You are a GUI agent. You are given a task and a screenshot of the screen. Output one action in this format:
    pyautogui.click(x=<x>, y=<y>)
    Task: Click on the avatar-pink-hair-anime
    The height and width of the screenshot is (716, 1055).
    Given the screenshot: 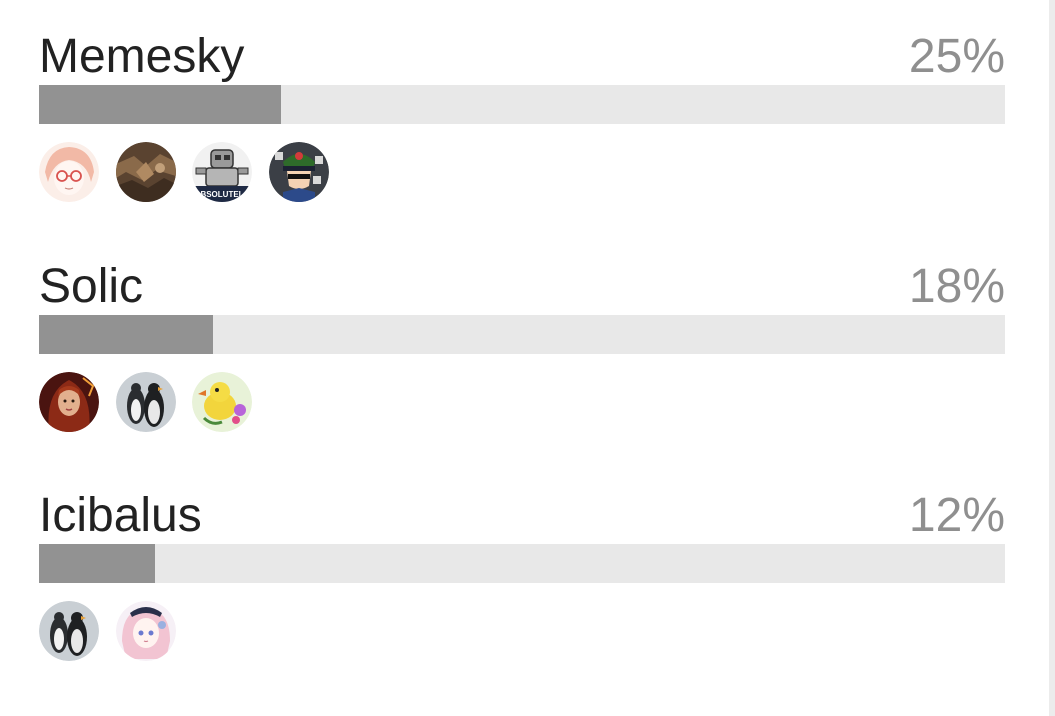 What is the action you would take?
    pyautogui.click(x=146, y=631)
    